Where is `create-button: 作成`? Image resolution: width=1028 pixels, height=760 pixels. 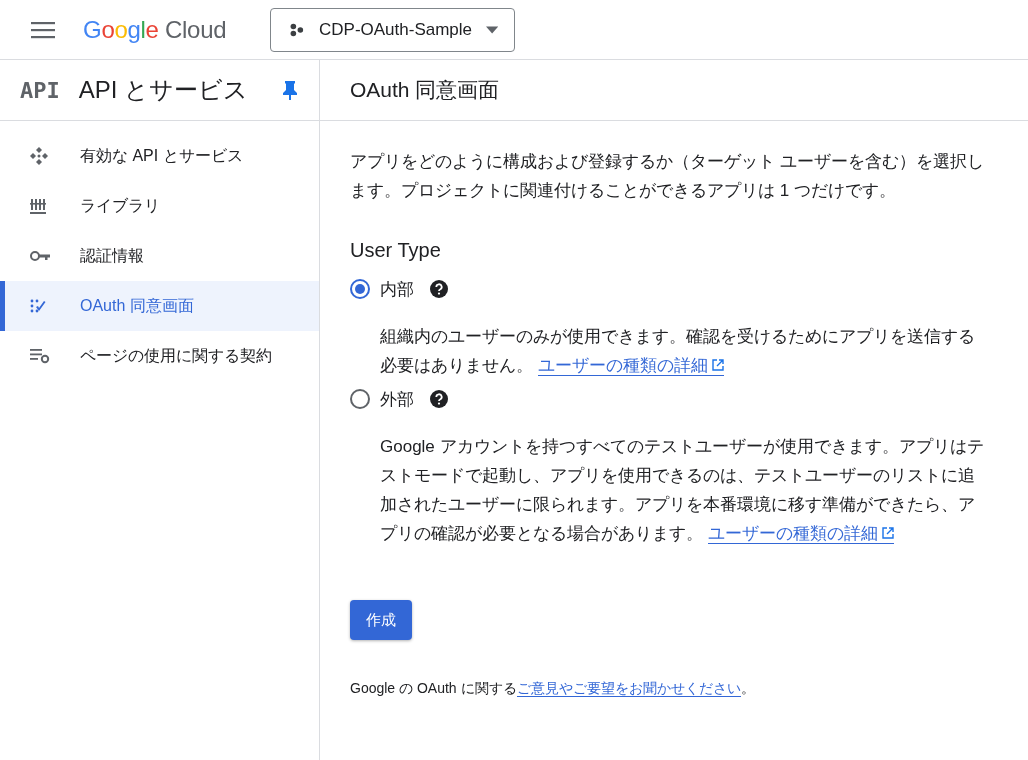
create-button: 作成 is located at coordinates (381, 620).